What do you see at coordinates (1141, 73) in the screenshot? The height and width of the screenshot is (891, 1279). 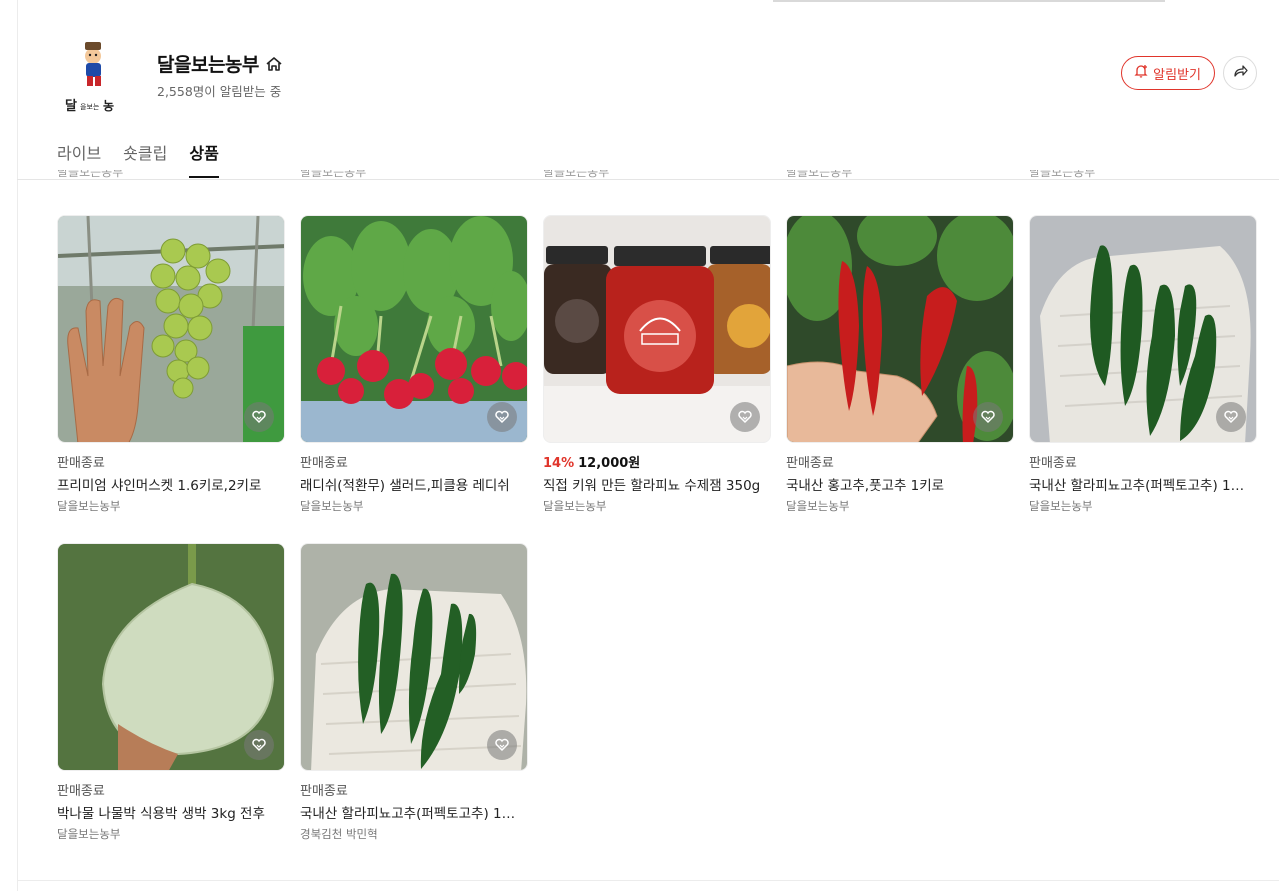 I see `bell-plus-icon` at bounding box center [1141, 73].